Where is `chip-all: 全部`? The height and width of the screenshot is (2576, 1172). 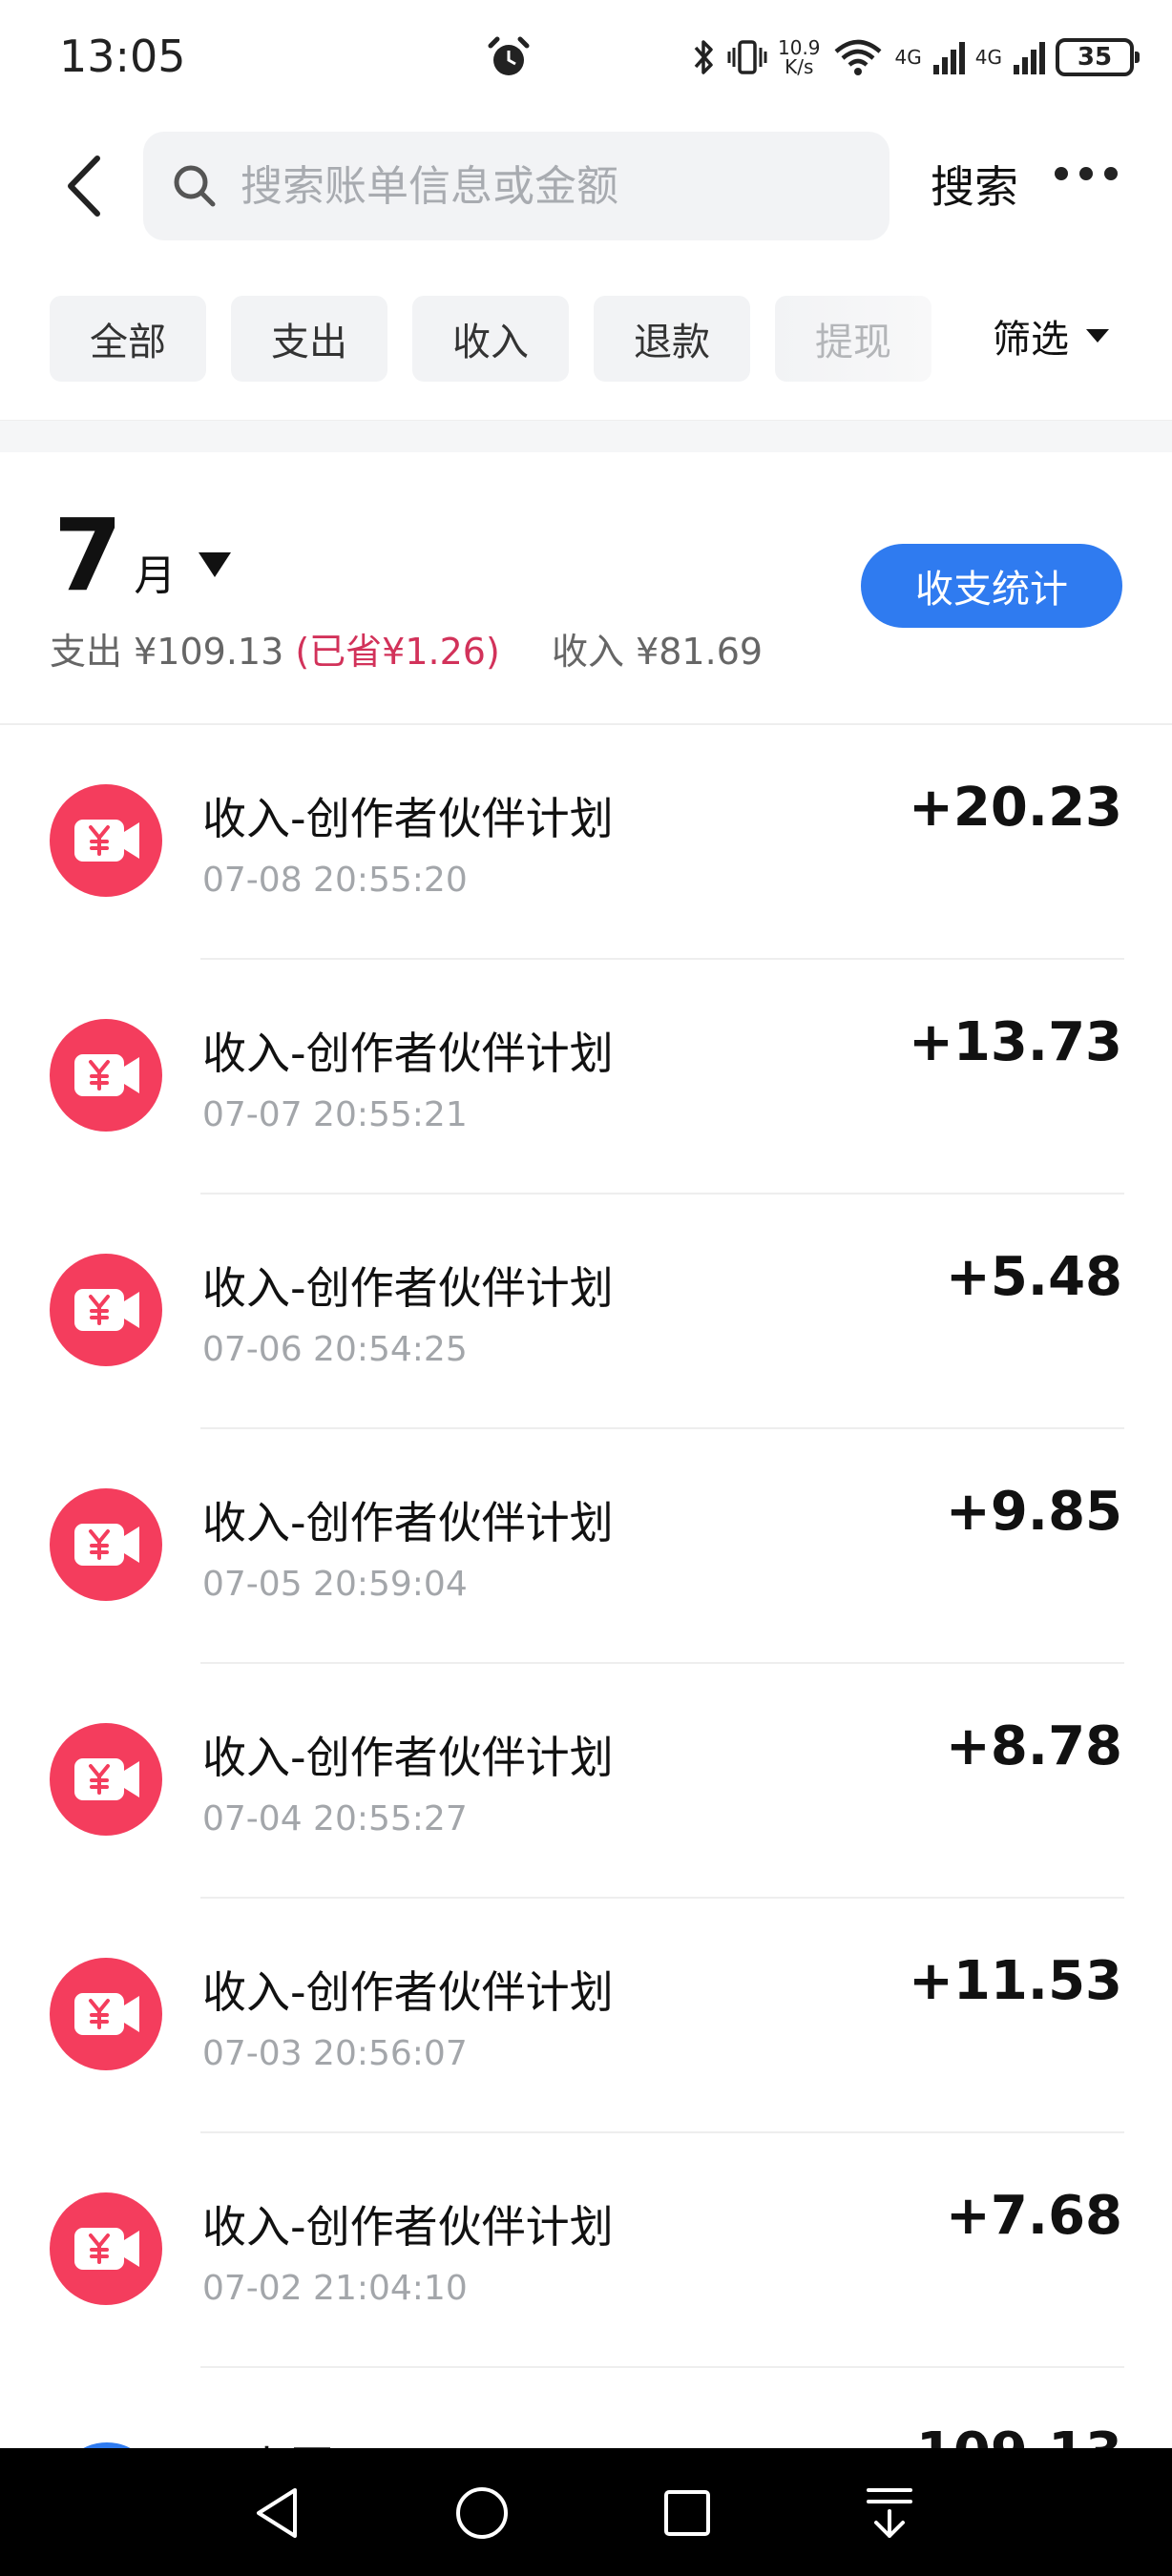 chip-all: 全部 is located at coordinates (128, 339).